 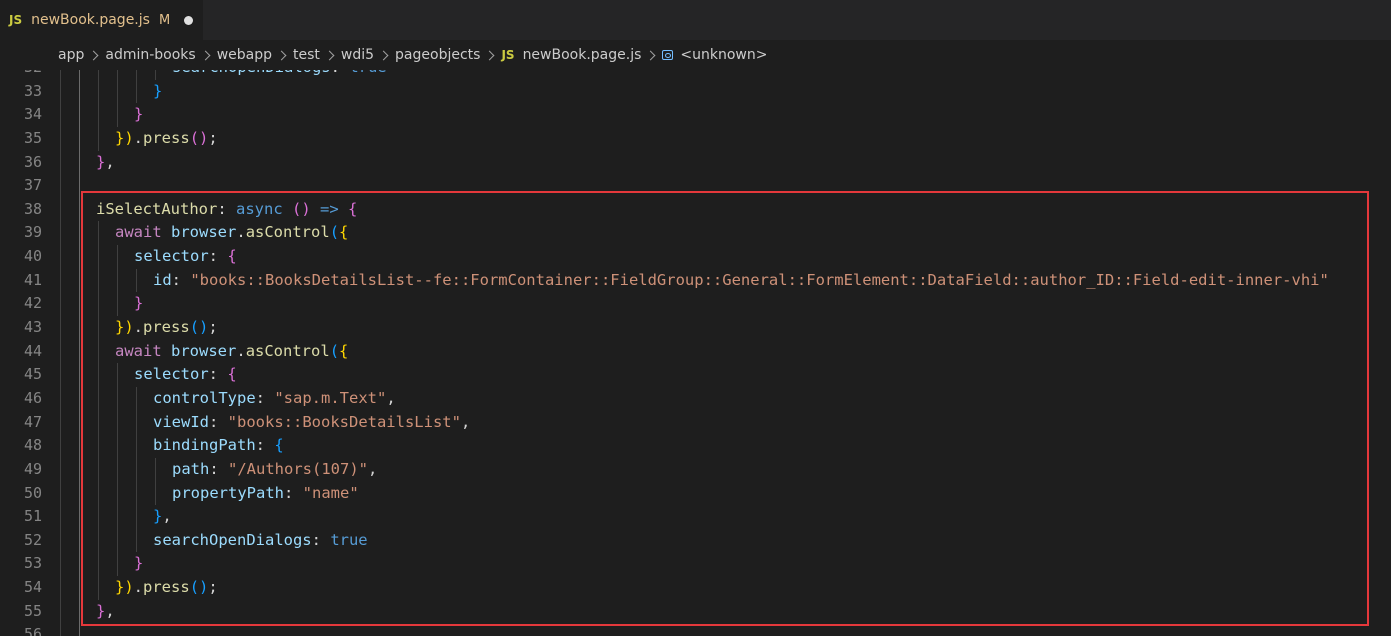 What do you see at coordinates (695, 629) in the screenshot?
I see `code-line: 56` at bounding box center [695, 629].